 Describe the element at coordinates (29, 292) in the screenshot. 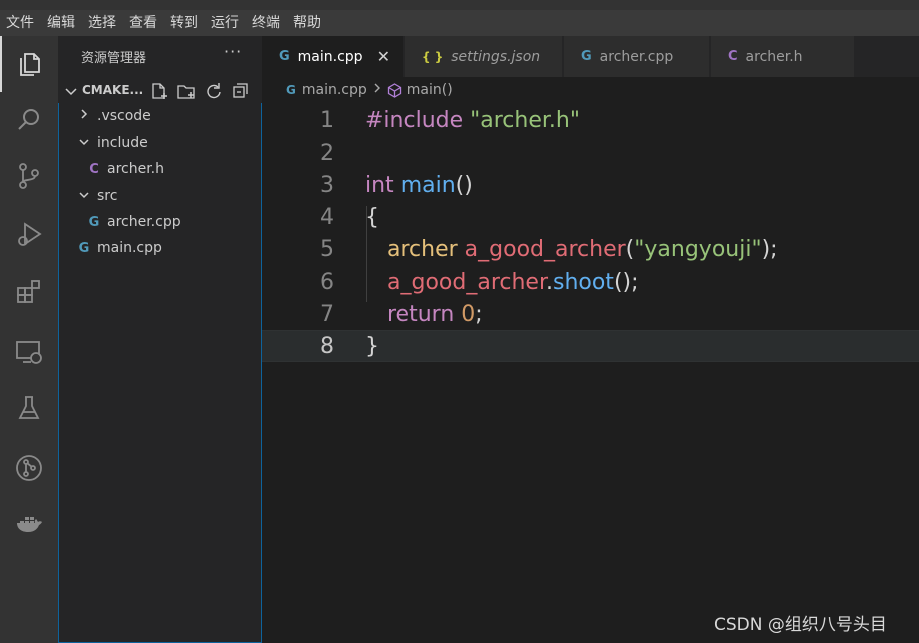

I see `extensions-icon` at that location.